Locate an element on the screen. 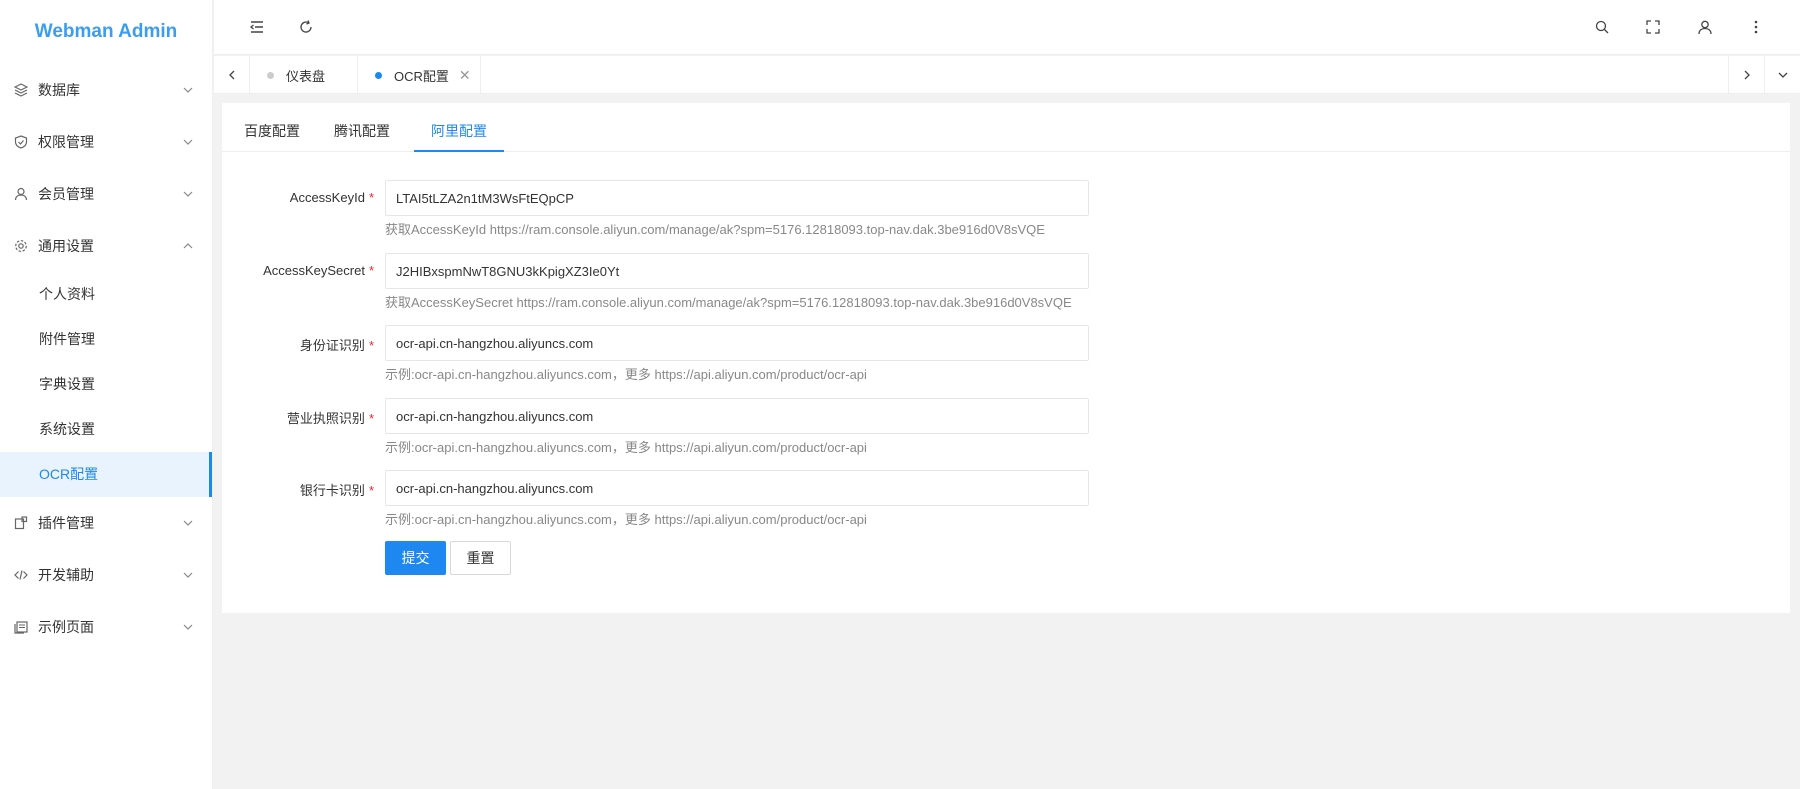  sidebar-item-database: 数据库 is located at coordinates (106, 90).